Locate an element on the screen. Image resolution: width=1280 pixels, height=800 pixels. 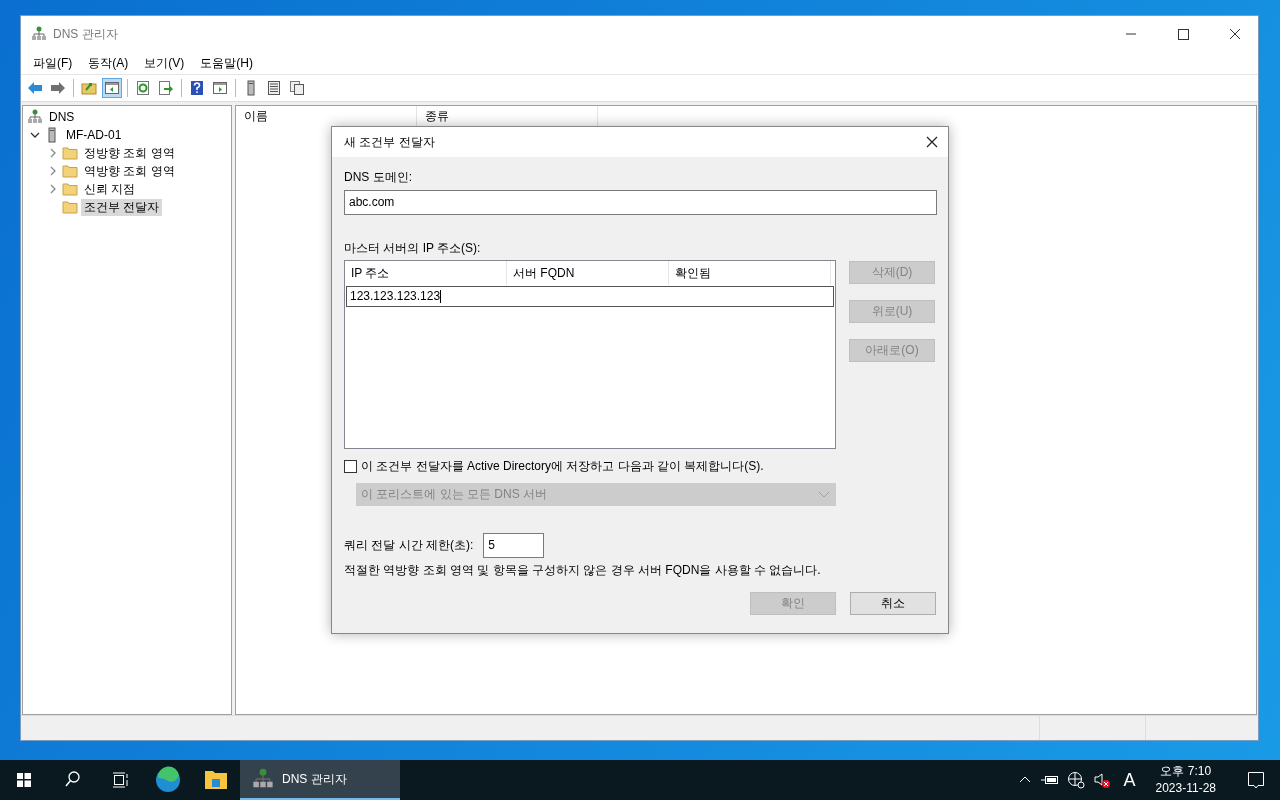
console-icon is located at coordinates (112, 88).